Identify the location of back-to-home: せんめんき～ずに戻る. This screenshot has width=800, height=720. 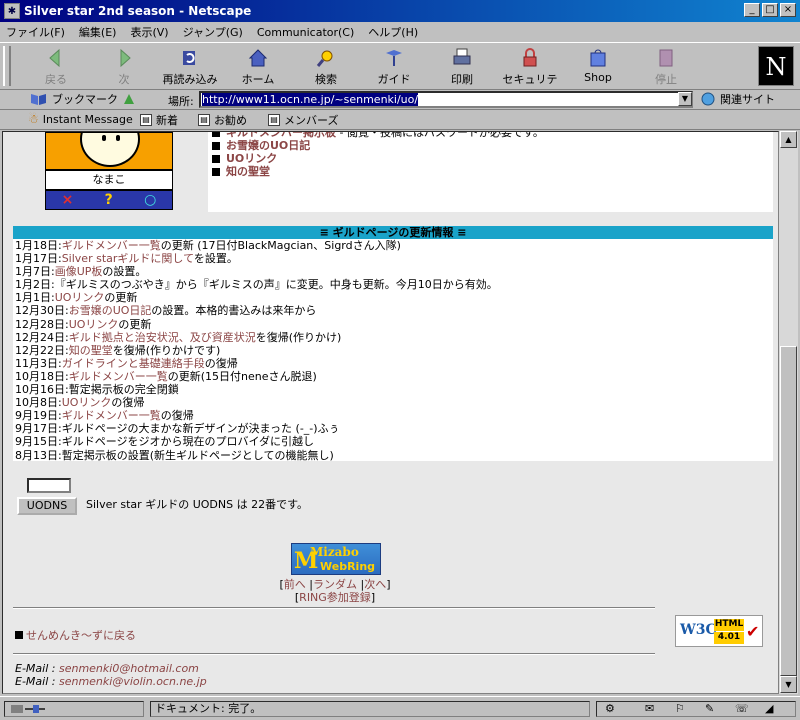
(75, 635).